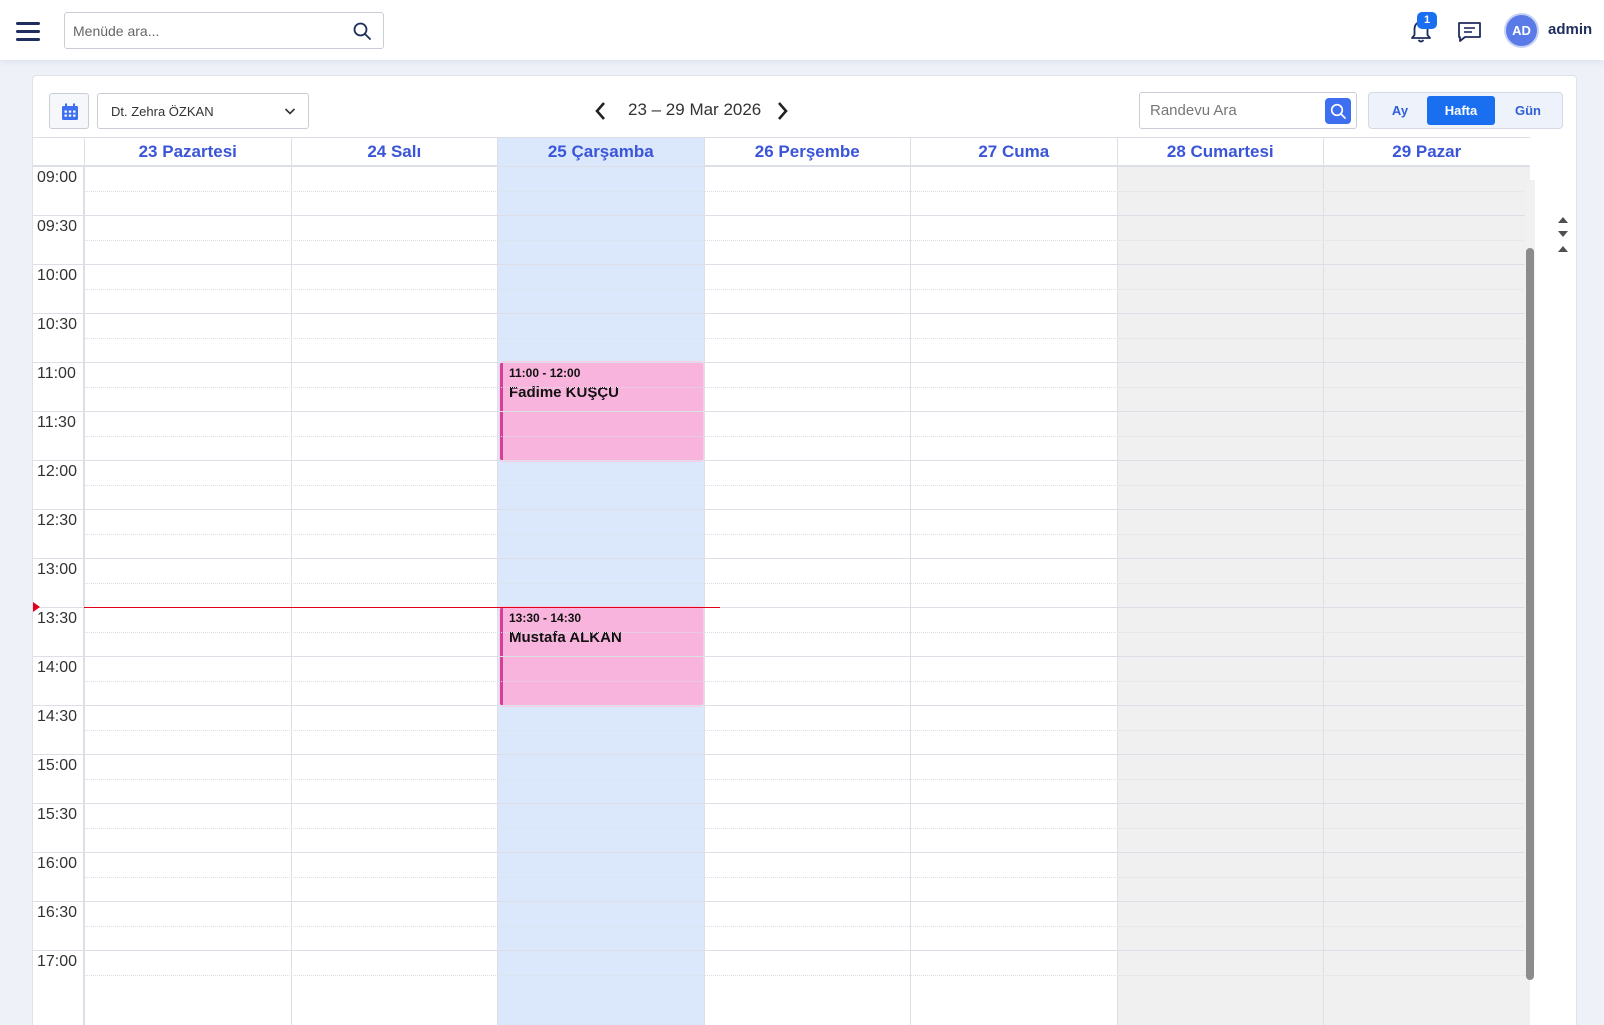 Image resolution: width=1604 pixels, height=1025 pixels. Describe the element at coordinates (57, 569) in the screenshot. I see `time-label: 13:00` at that location.